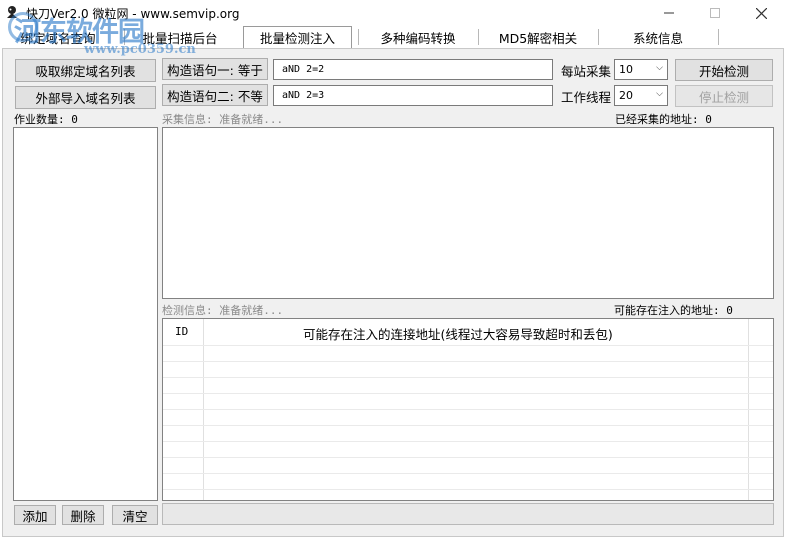 This screenshot has height=539, width=786. I want to click on maximize-icon, so click(715, 13).